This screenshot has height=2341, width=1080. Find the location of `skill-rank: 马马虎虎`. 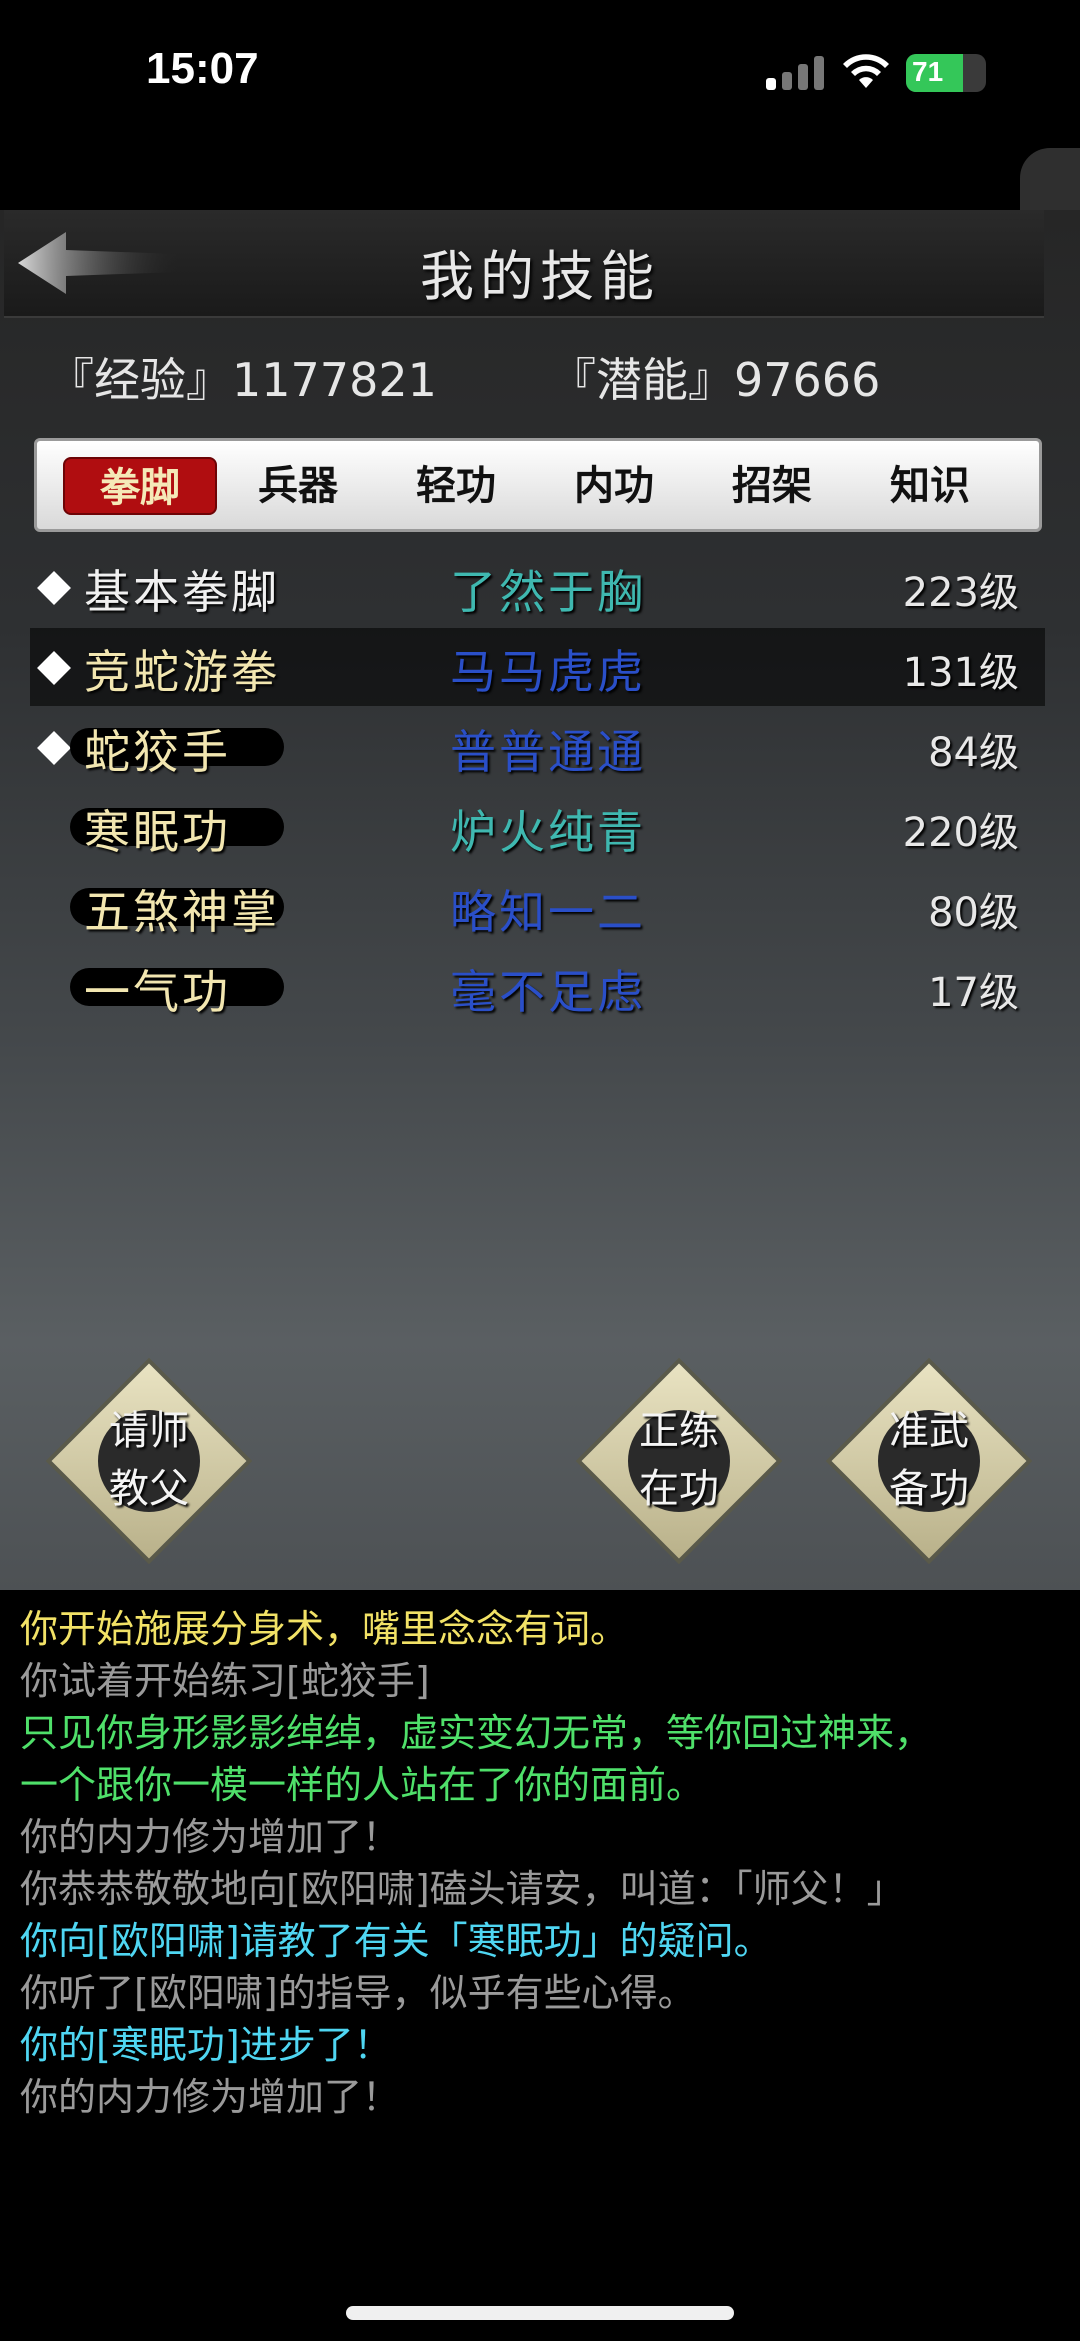

skill-rank: 马马虎虎 is located at coordinates (548, 672).